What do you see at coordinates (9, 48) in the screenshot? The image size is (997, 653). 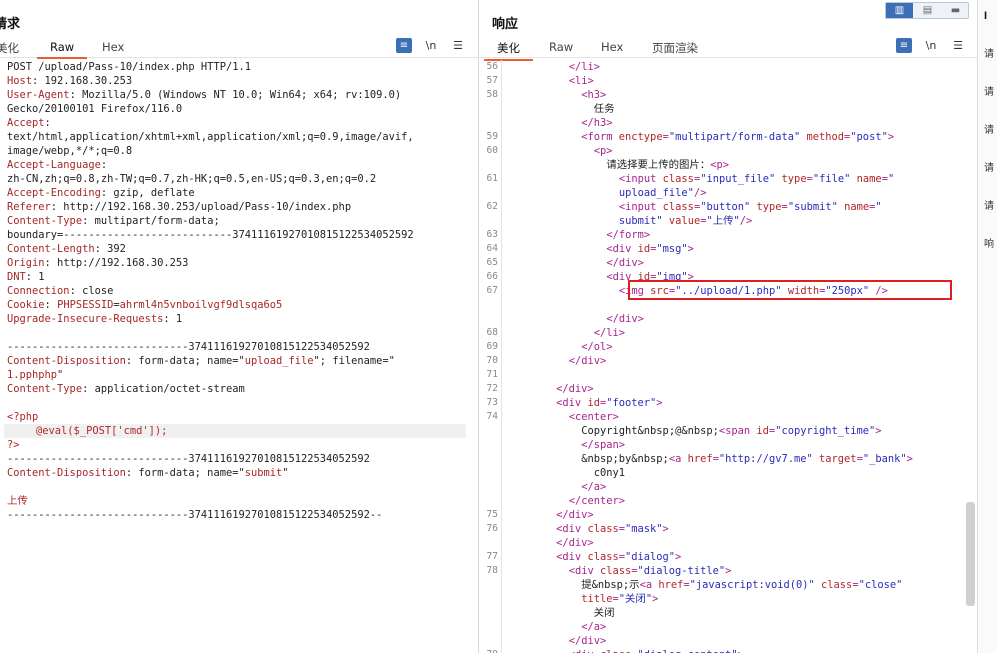 I see `request-tab-pretty: 美化` at bounding box center [9, 48].